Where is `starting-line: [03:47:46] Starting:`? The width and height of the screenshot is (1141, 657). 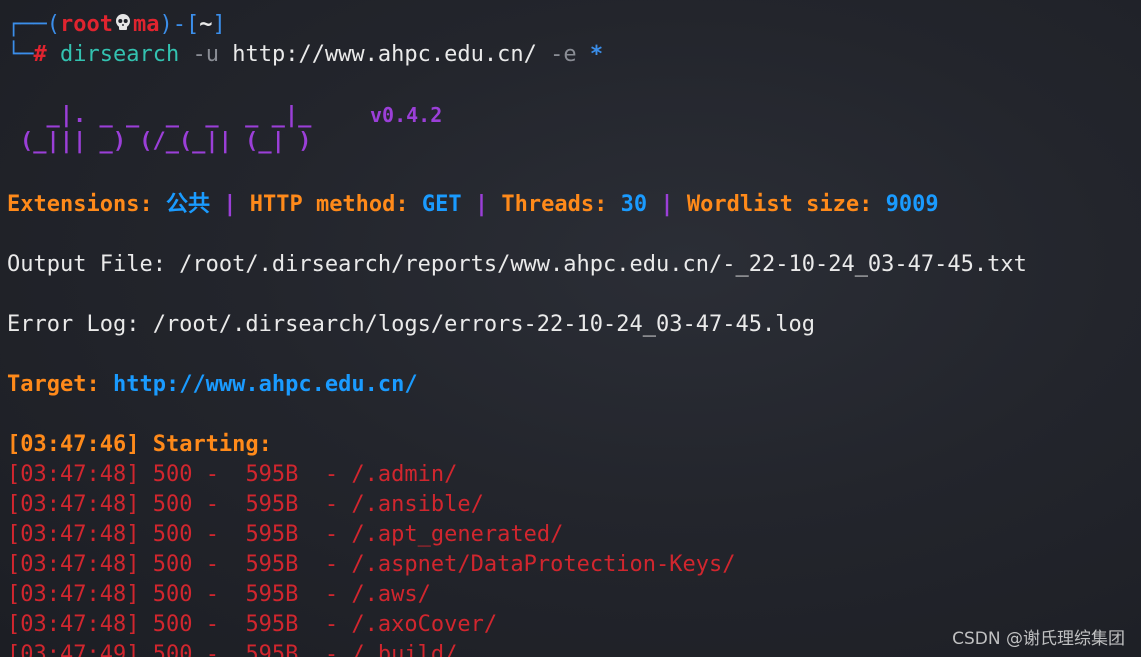
starting-line: [03:47:46] Starting: is located at coordinates (139, 445).